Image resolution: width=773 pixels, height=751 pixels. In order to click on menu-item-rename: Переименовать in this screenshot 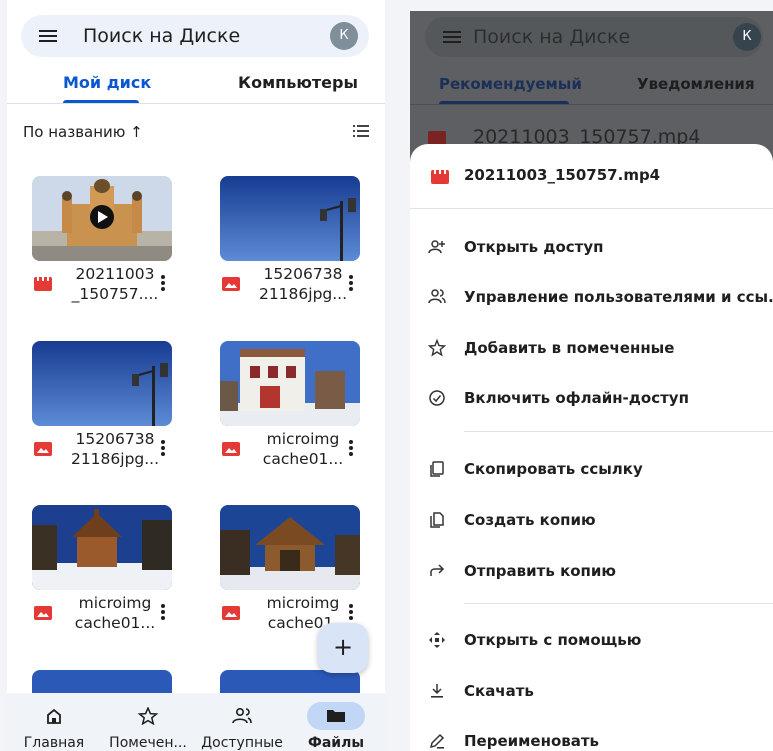, I will do `click(591, 736)`.